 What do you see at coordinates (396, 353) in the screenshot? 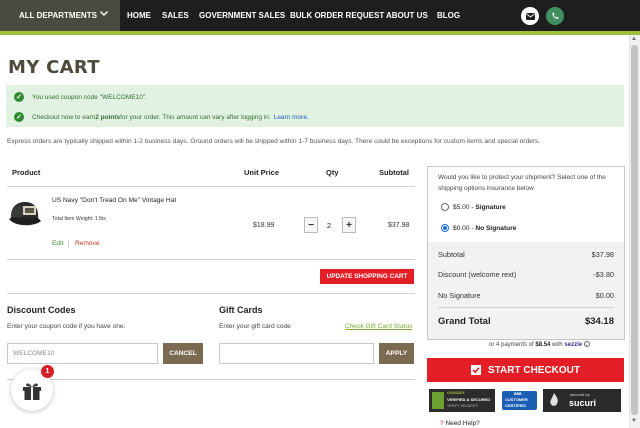
I see `apply-gift-card-button: APPLY` at bounding box center [396, 353].